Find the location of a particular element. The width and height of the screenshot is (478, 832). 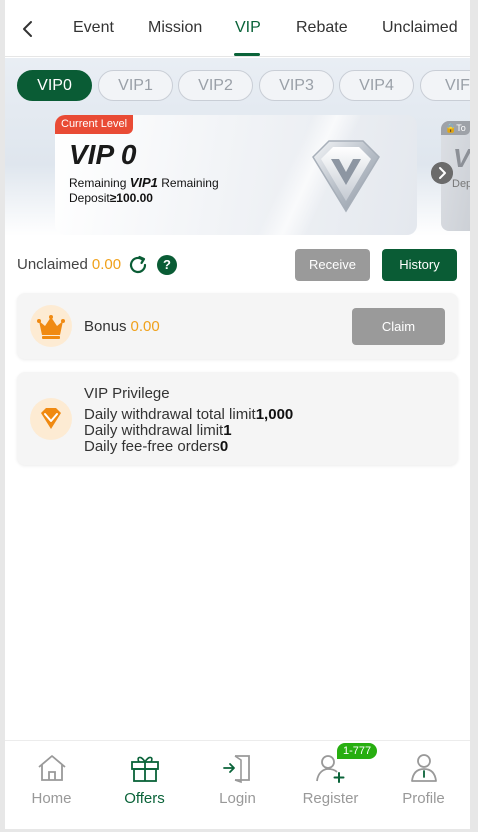

bonus-panel: Bonus 0.00 Claim is located at coordinates (237, 326).